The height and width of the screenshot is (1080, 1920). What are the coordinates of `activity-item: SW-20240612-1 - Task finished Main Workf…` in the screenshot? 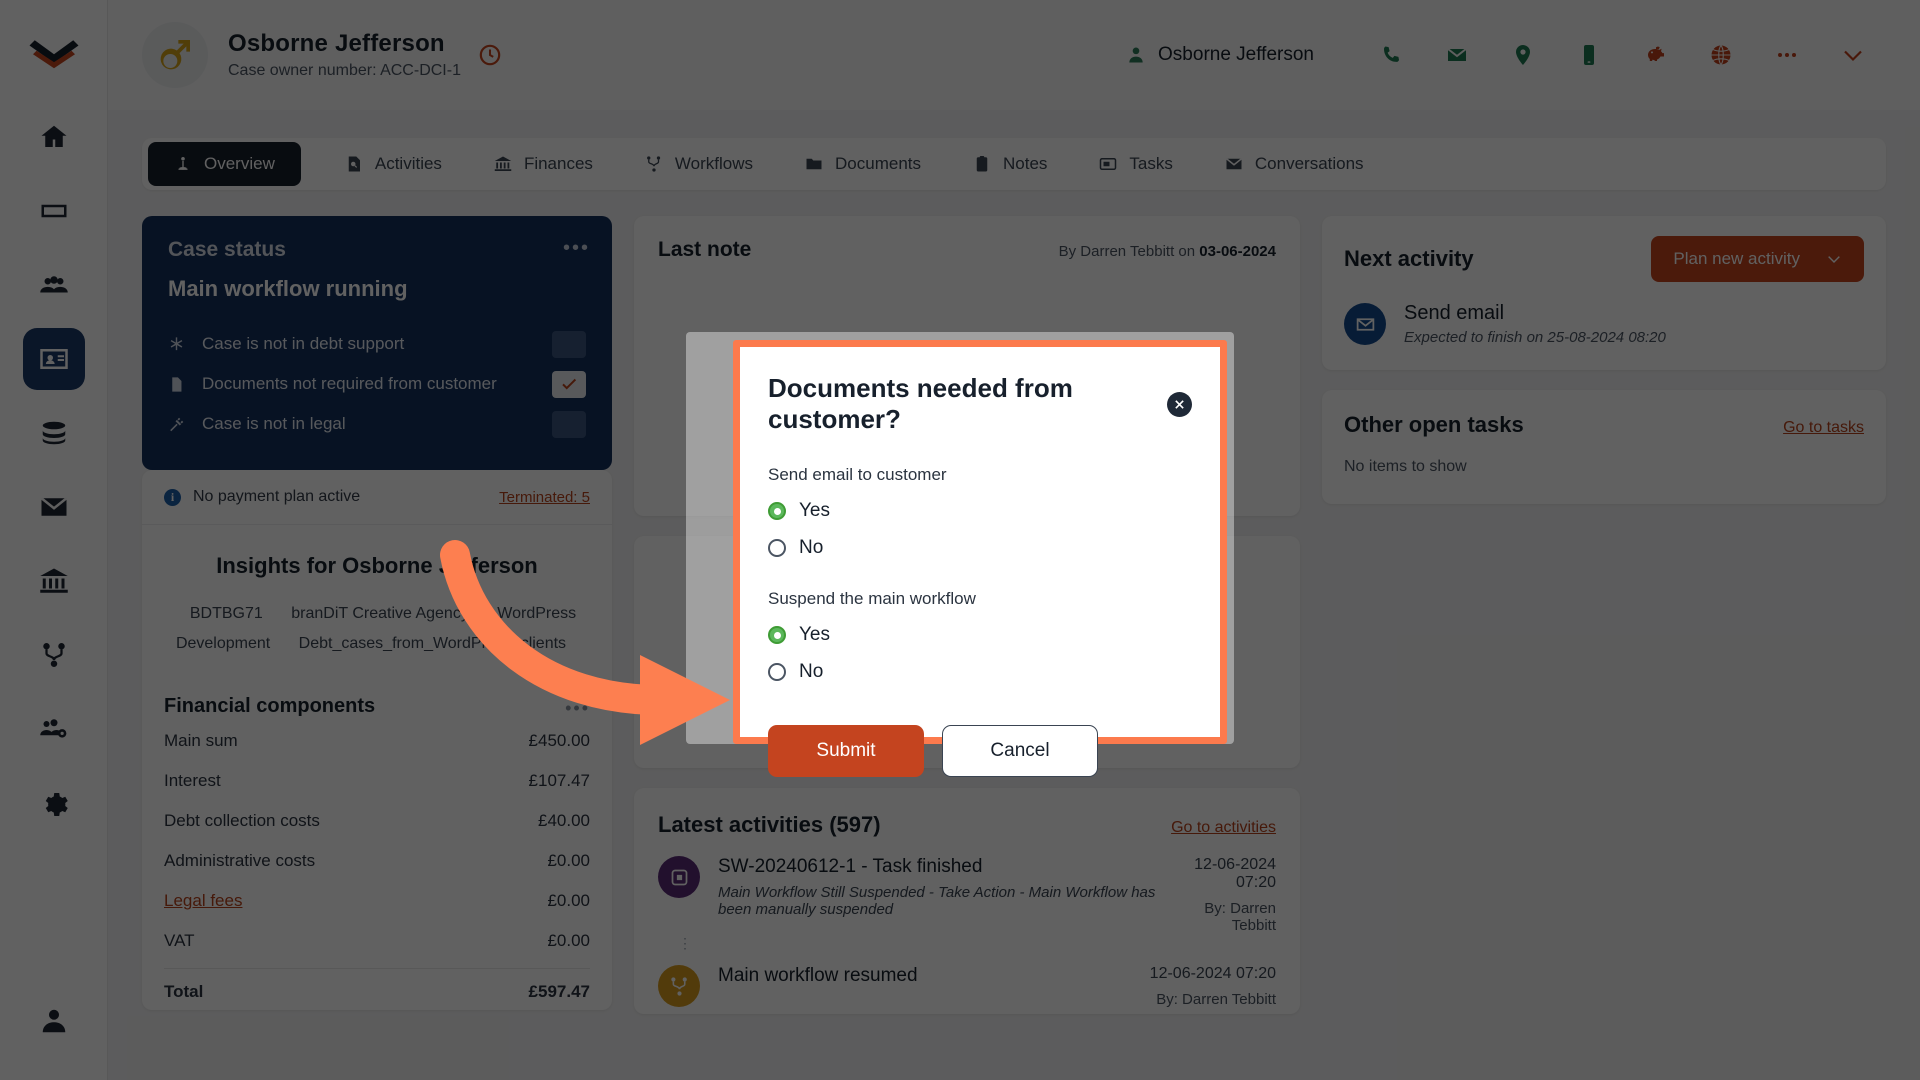 It's located at (967, 889).